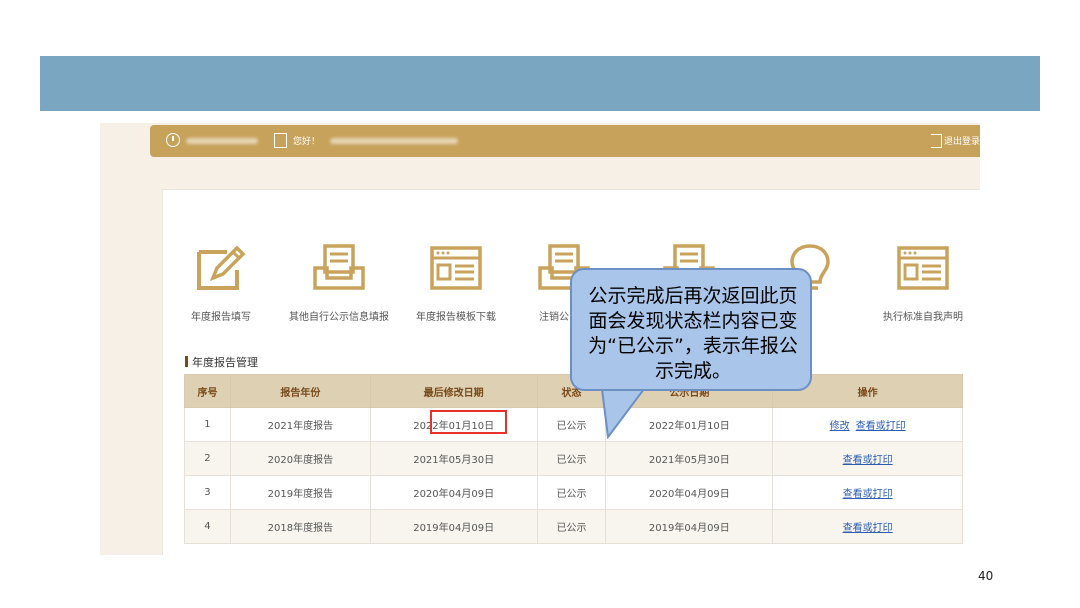 This screenshot has height=608, width=1080. I want to click on tile-label: 执行标准自我声明, so click(923, 317).